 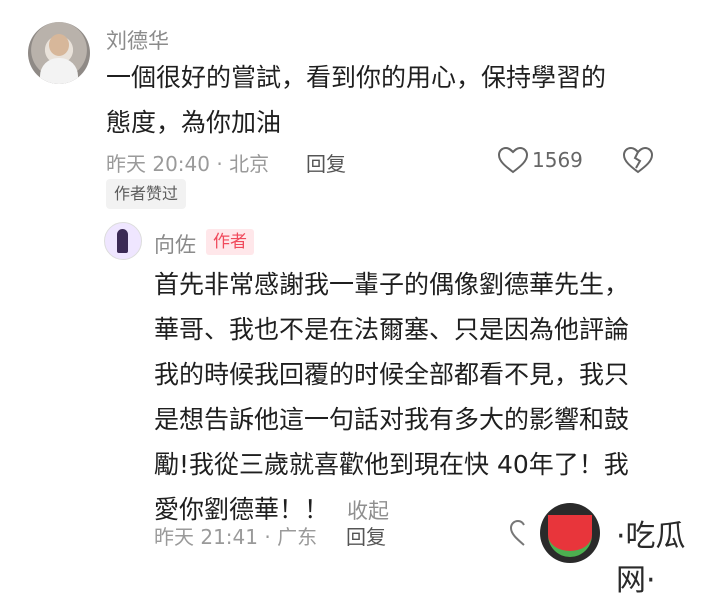 I want to click on avatar, so click(x=59, y=53).